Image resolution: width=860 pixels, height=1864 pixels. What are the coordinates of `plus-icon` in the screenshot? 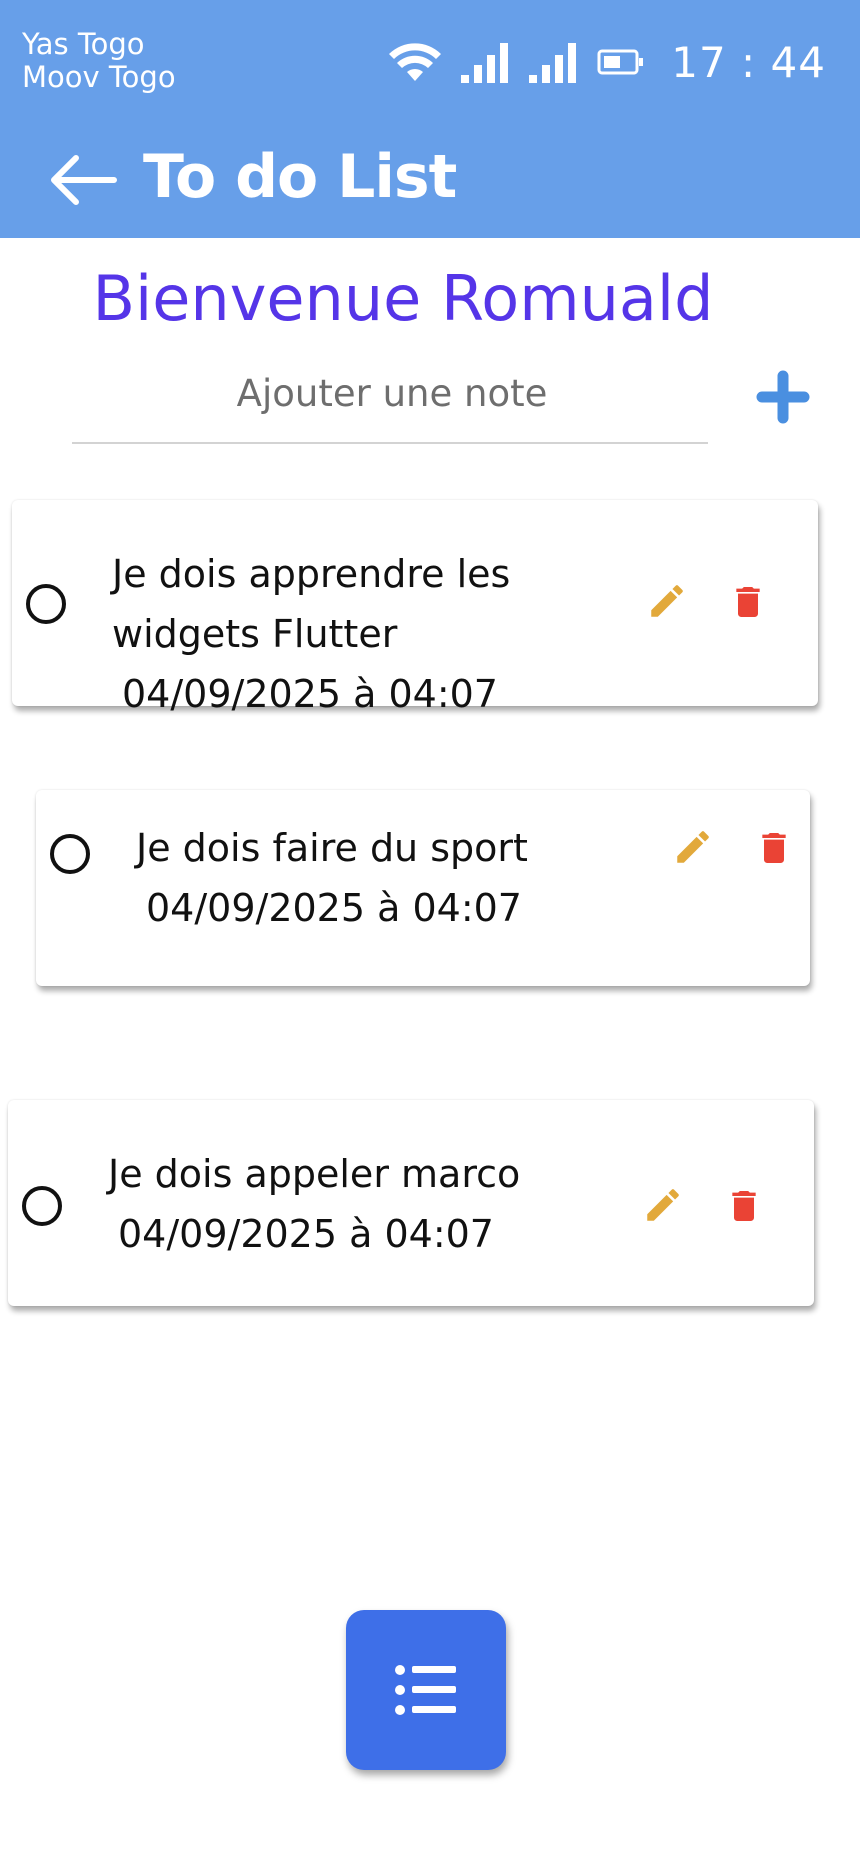 It's located at (783, 397).